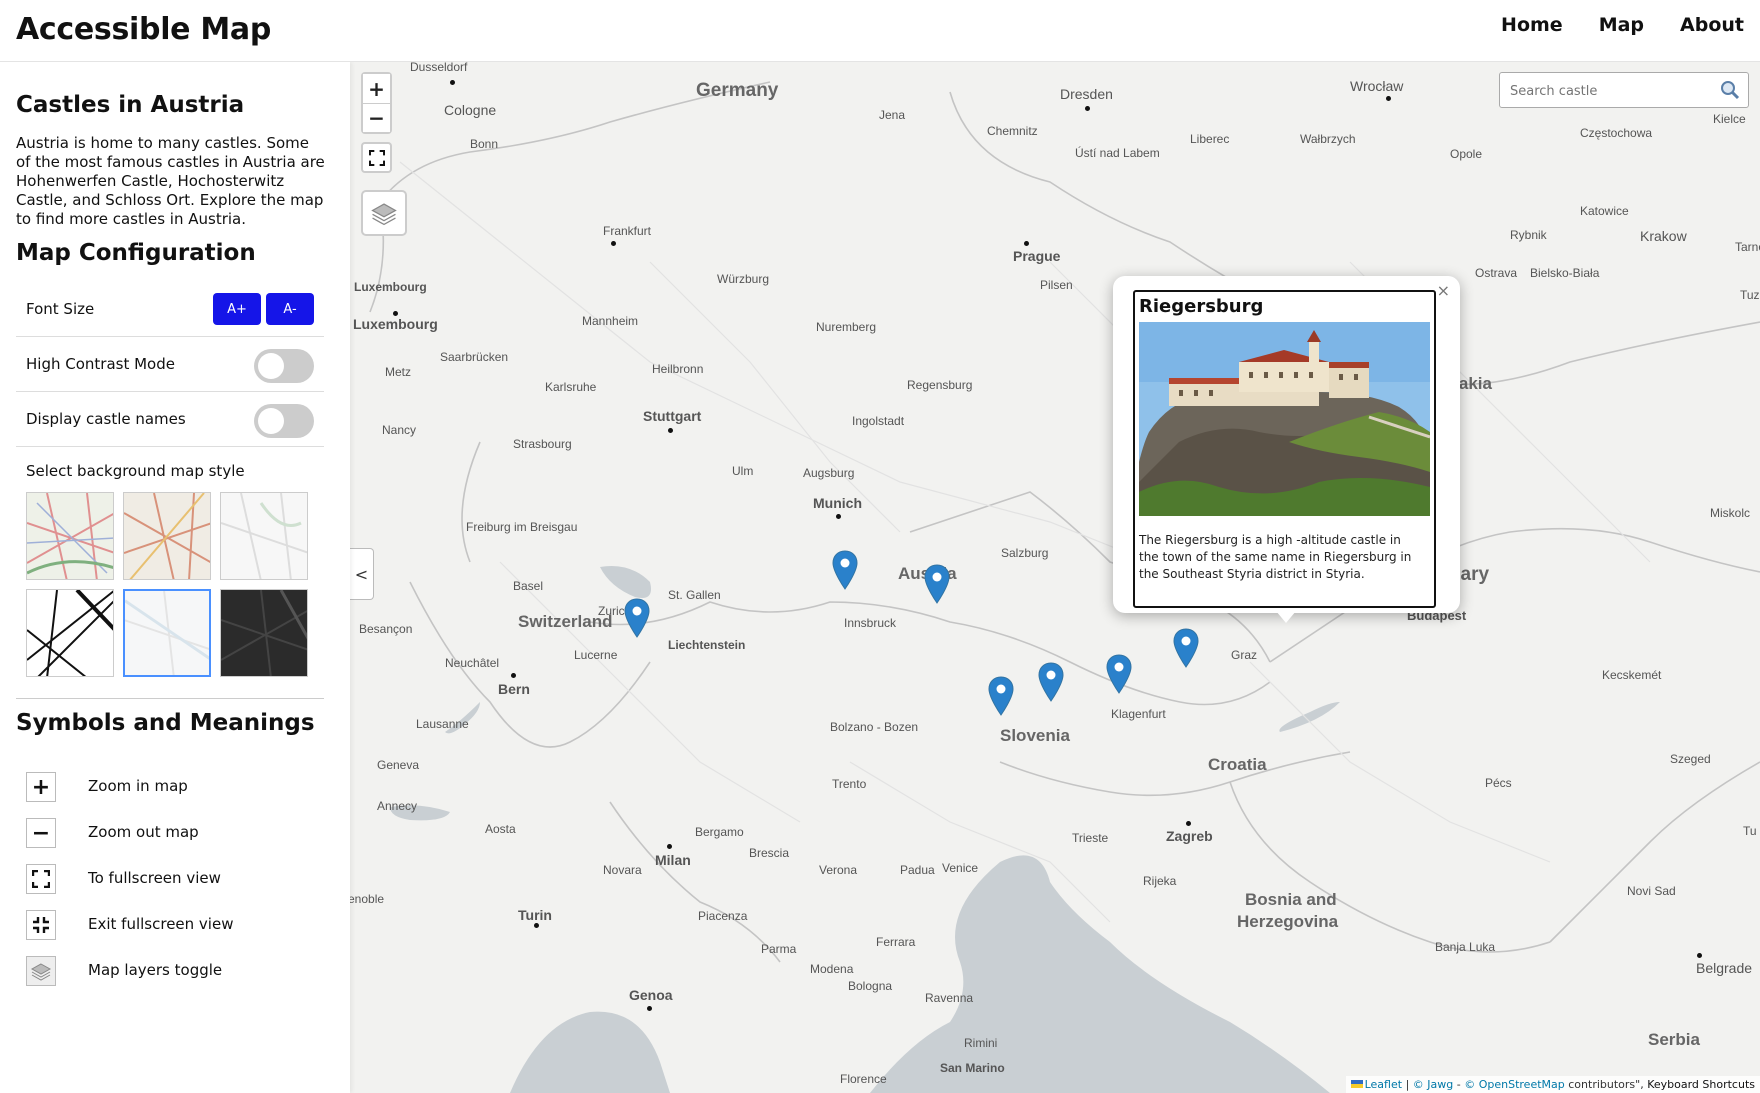 The height and width of the screenshot is (1093, 1760). I want to click on city-label: Venice, so click(960, 868).